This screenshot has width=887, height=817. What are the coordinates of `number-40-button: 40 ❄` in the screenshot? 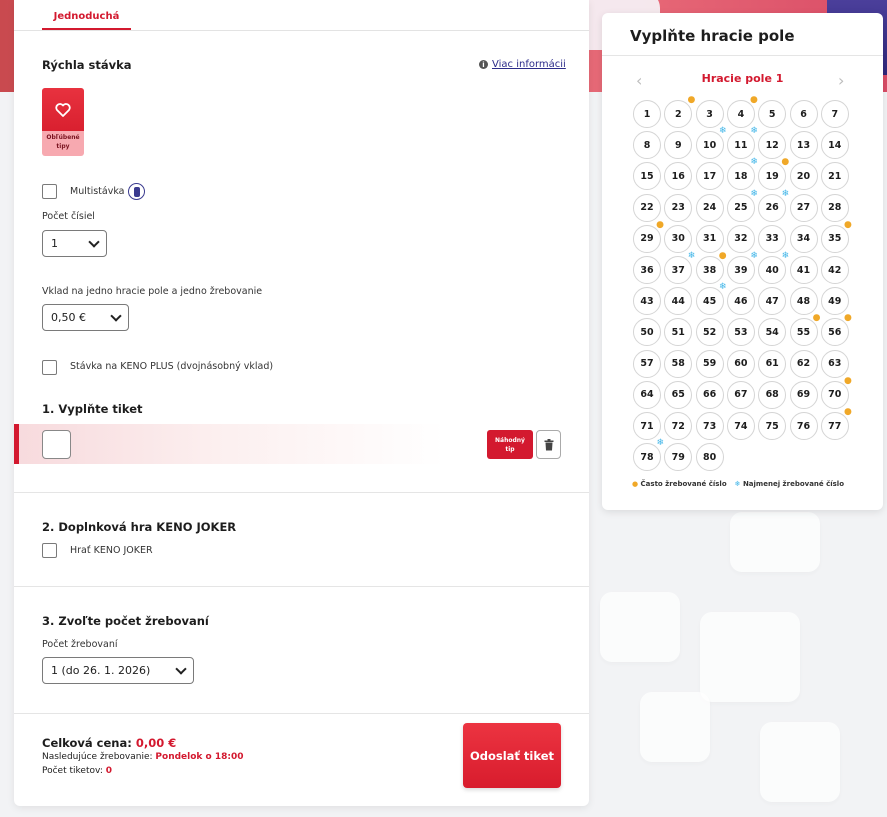 It's located at (773, 268).